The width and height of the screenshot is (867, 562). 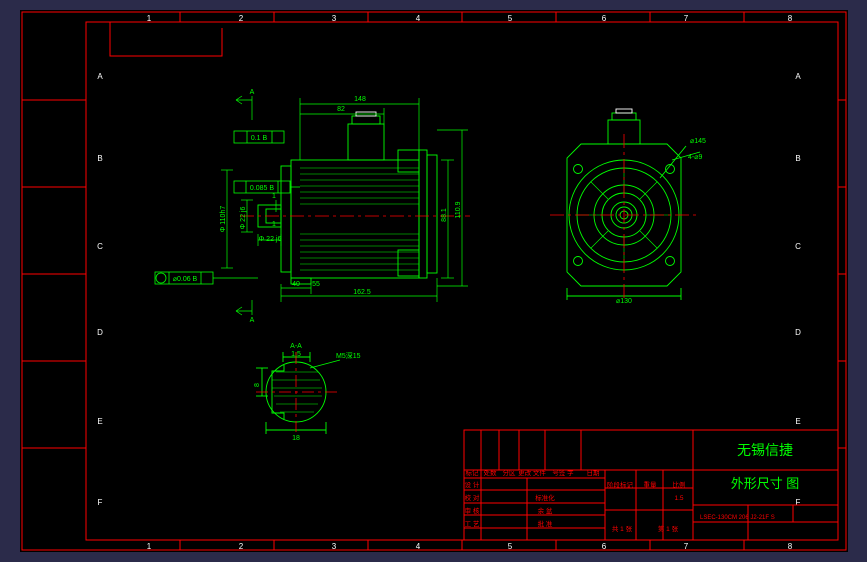 What do you see at coordinates (362, 292) in the screenshot?
I see `dim-162-5: 162.5` at bounding box center [362, 292].